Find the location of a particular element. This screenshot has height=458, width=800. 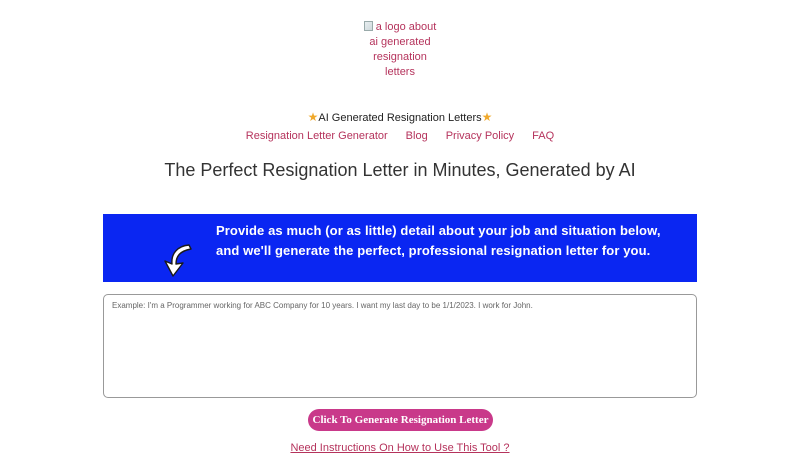

generate-letter-button: Click To Generate Resignation Letter is located at coordinates (400, 420).